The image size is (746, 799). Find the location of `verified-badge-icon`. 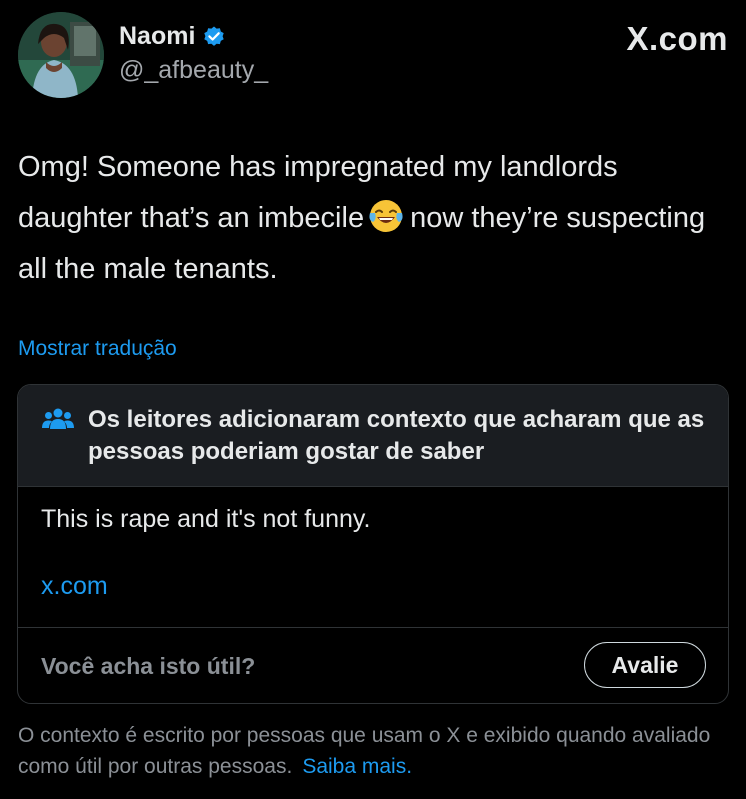

verified-badge-icon is located at coordinates (214, 37).